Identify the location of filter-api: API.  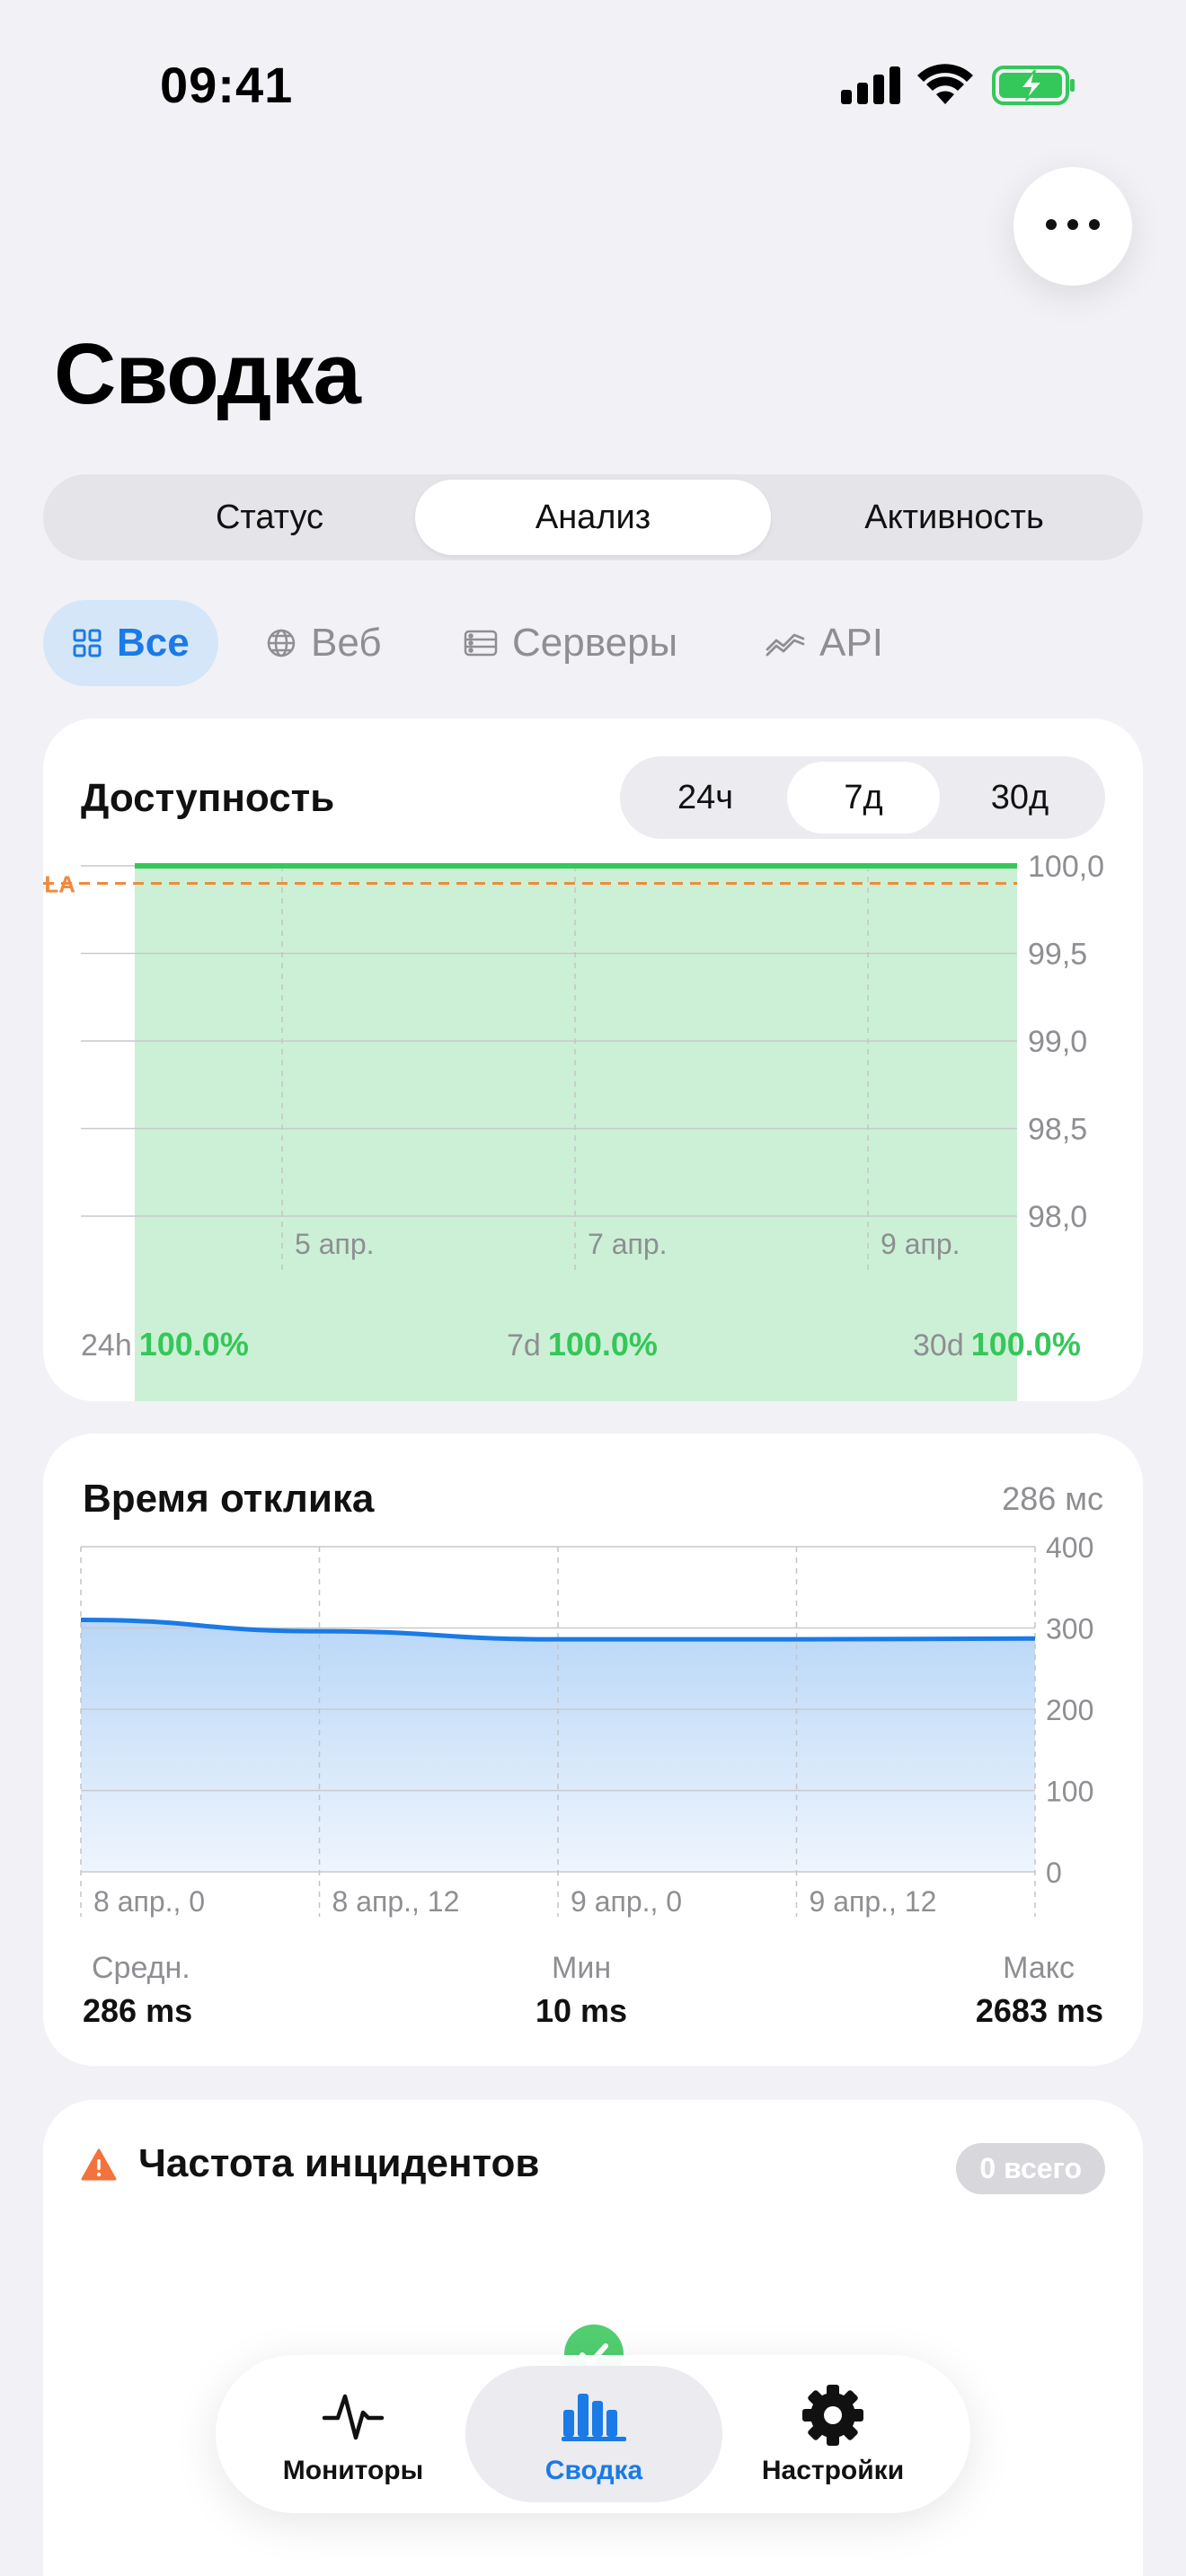
(824, 643).